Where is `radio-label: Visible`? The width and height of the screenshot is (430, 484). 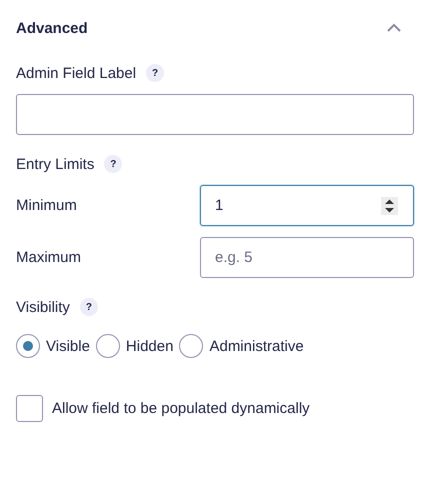 radio-label: Visible is located at coordinates (68, 346).